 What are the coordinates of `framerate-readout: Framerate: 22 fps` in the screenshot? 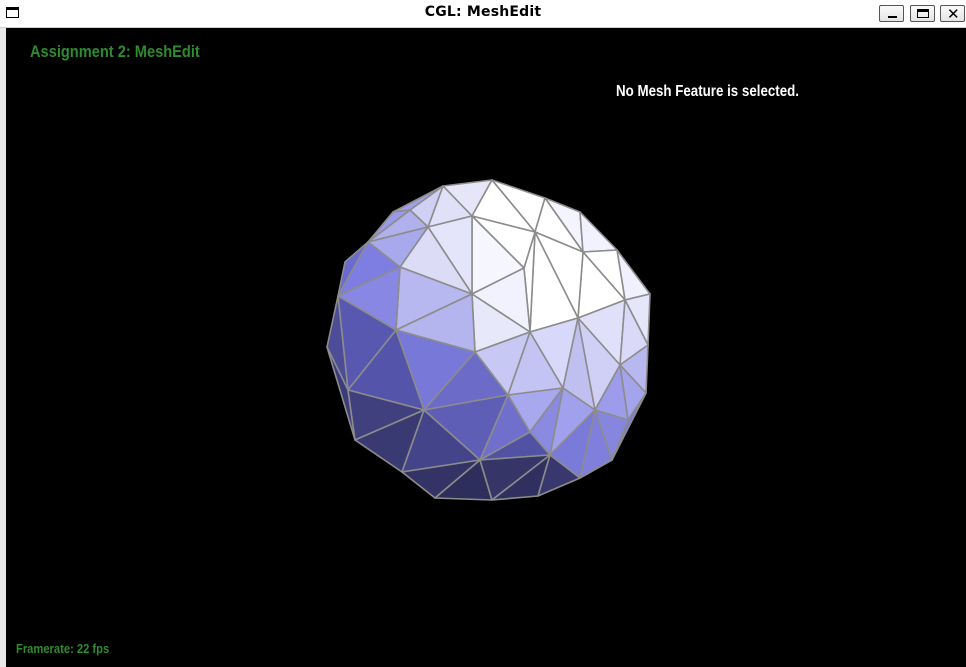 It's located at (63, 648).